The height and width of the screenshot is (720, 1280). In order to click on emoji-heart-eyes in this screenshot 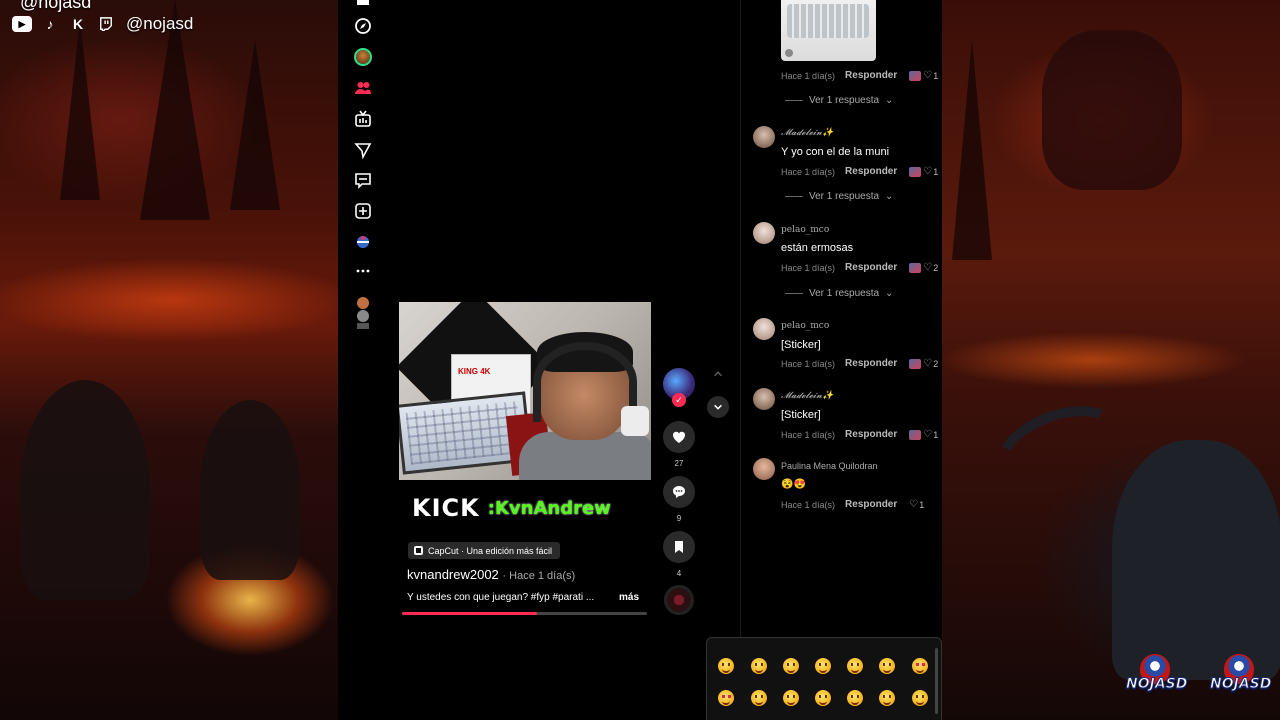, I will do `click(920, 666)`.